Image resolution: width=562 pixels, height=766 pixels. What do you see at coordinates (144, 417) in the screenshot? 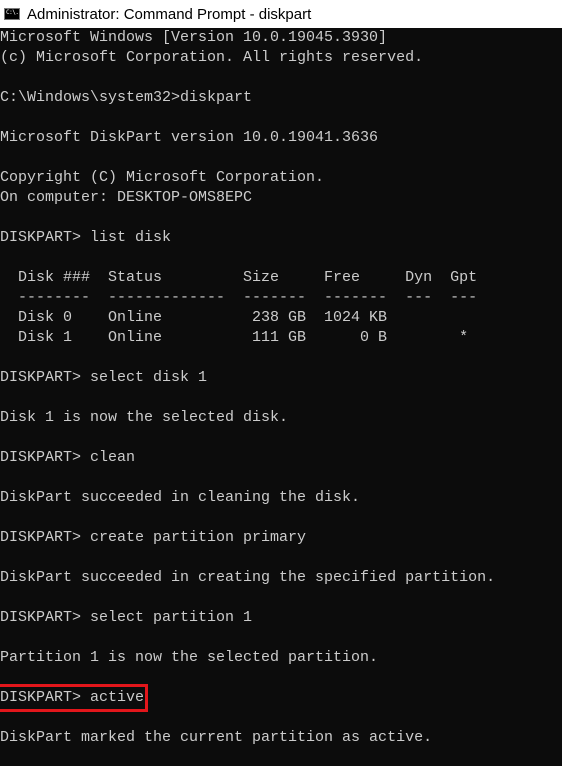
I see `console-line: Disk 1 is now the selected disk.` at bounding box center [144, 417].